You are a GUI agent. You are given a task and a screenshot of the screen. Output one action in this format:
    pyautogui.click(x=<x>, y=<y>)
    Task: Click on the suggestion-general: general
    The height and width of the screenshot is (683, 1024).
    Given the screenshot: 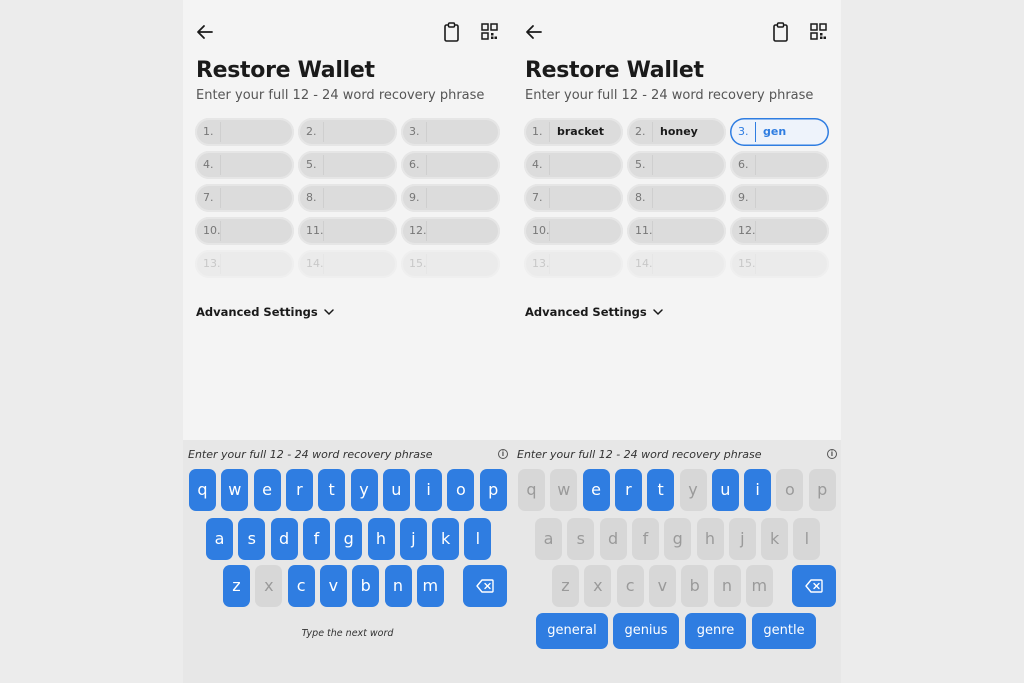 What is the action you would take?
    pyautogui.click(x=572, y=631)
    